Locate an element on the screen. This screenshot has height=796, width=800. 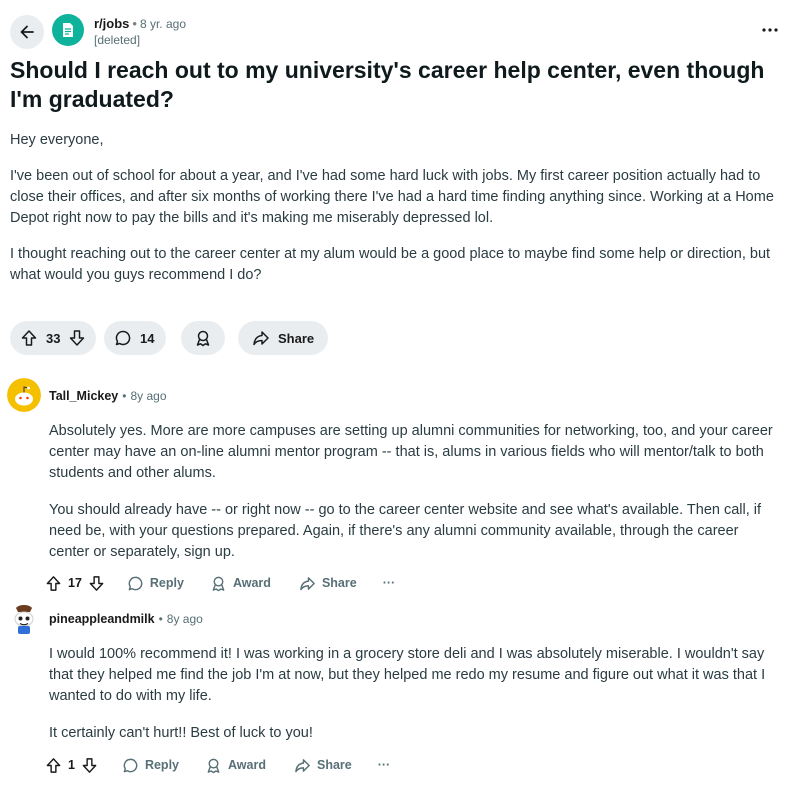
subreddit-icon is located at coordinates (68, 30).